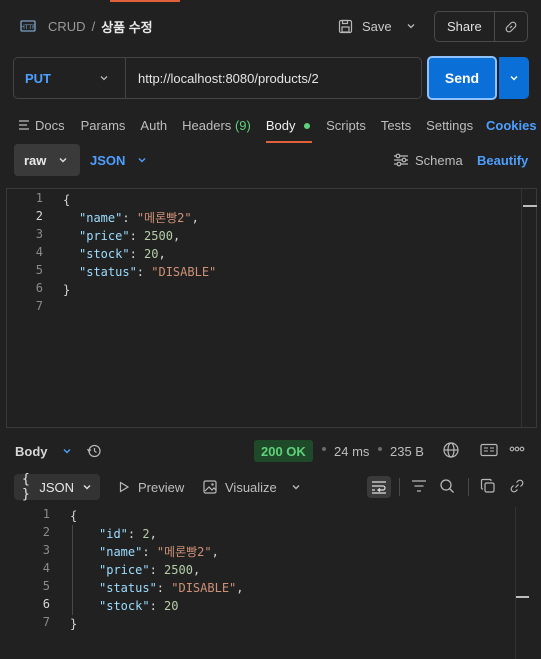 The image size is (541, 659). I want to click on code-line: "stock": 20,, so click(122, 254).